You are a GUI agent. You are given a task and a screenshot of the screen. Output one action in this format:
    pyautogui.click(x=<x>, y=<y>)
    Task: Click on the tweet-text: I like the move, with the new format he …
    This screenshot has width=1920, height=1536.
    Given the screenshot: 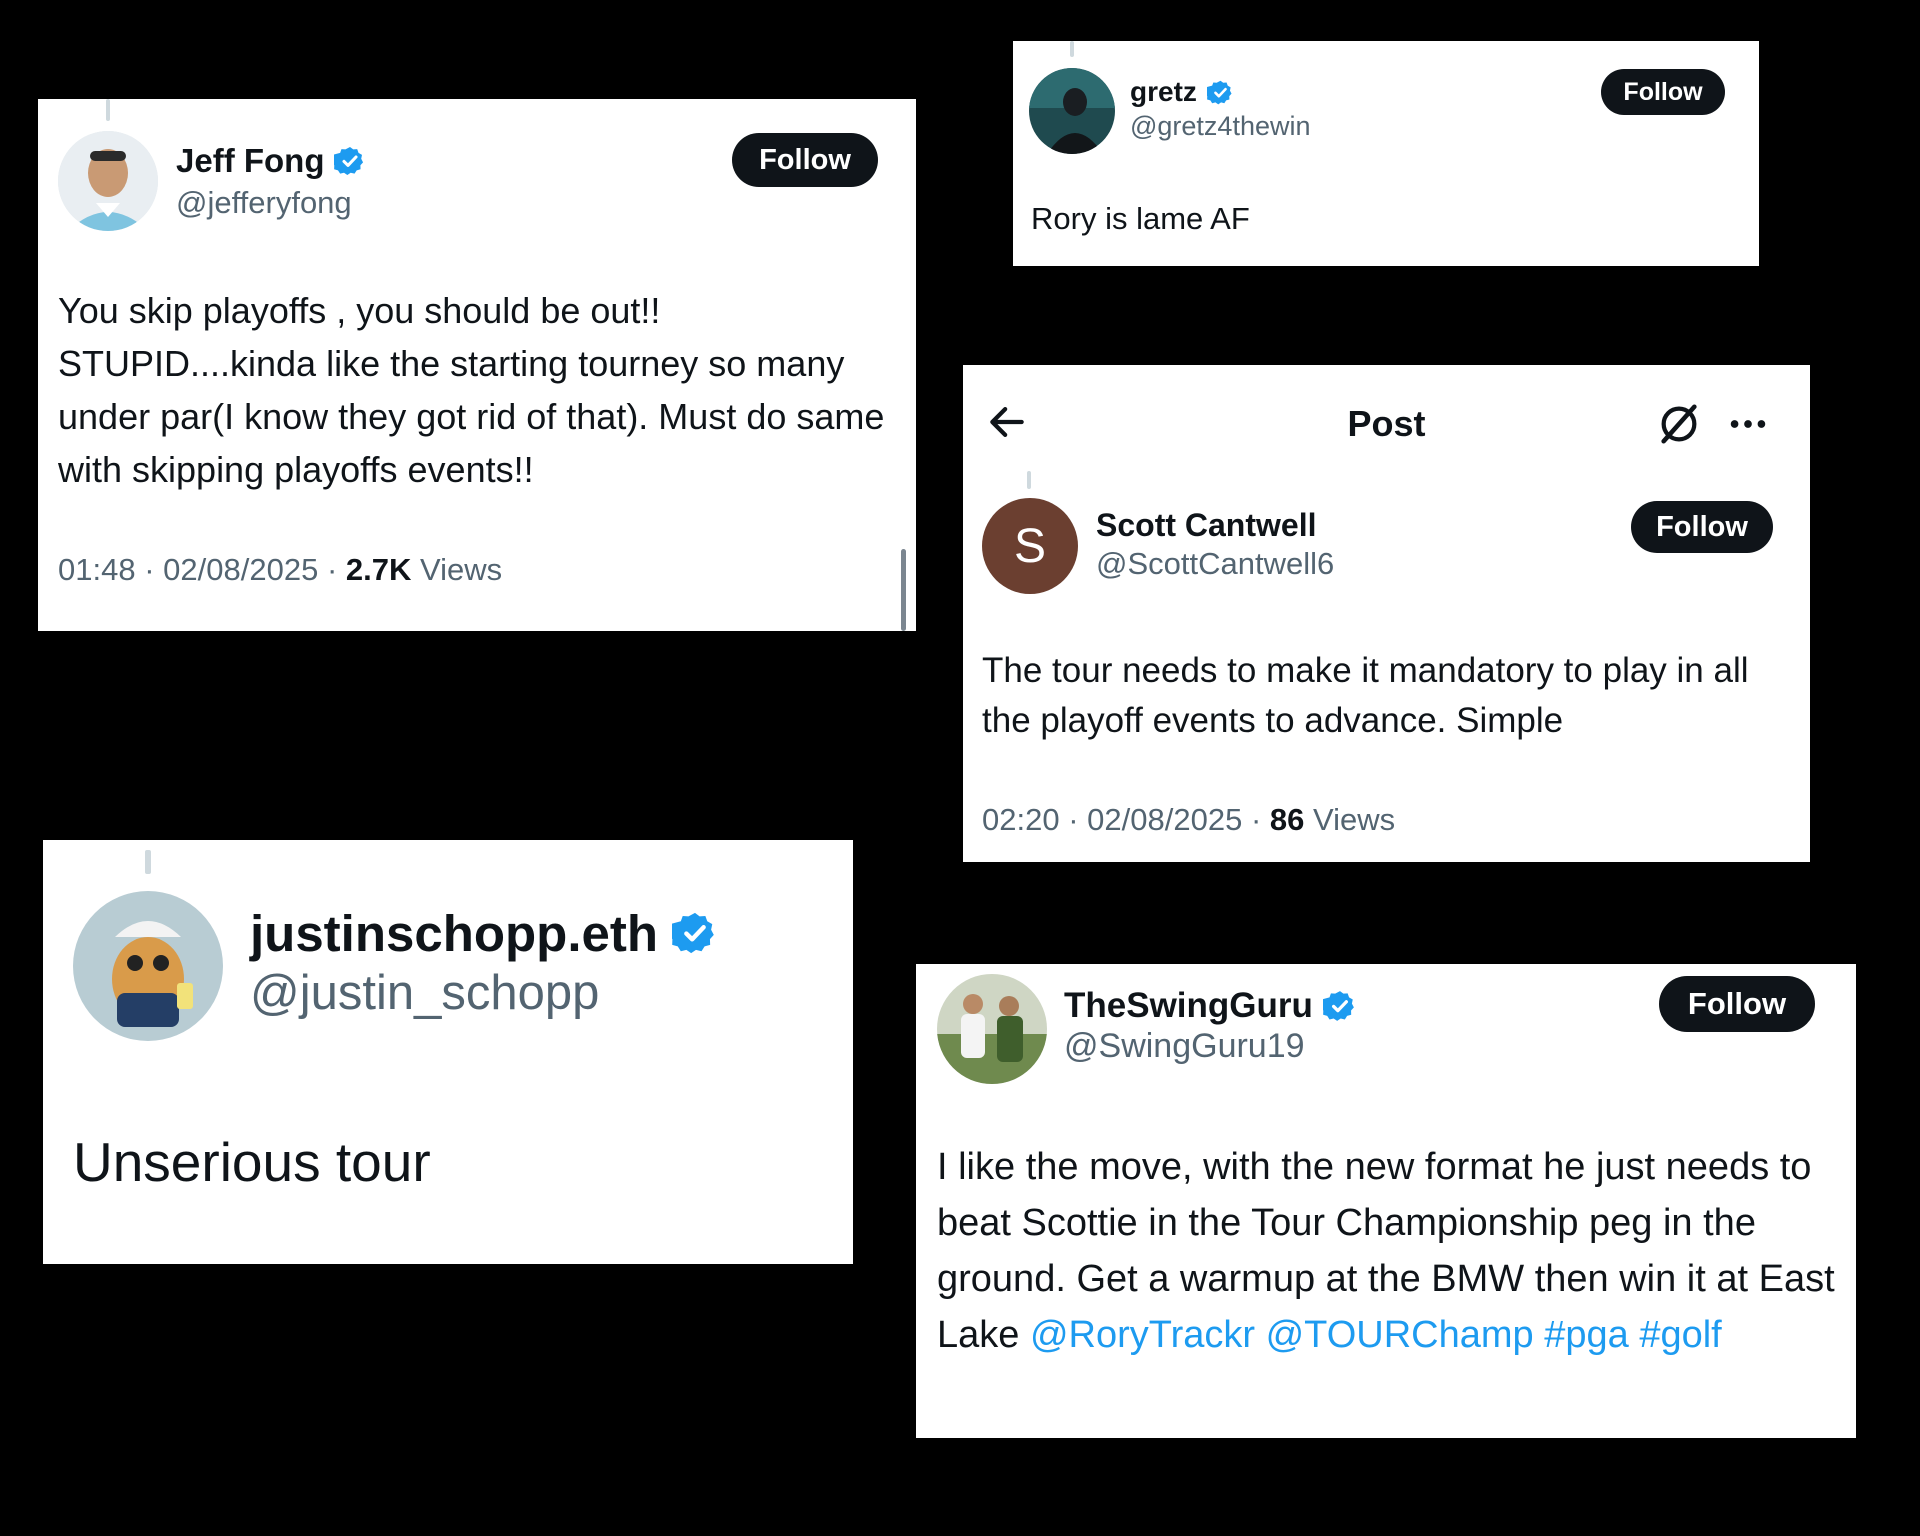 What is the action you would take?
    pyautogui.click(x=1393, y=1251)
    